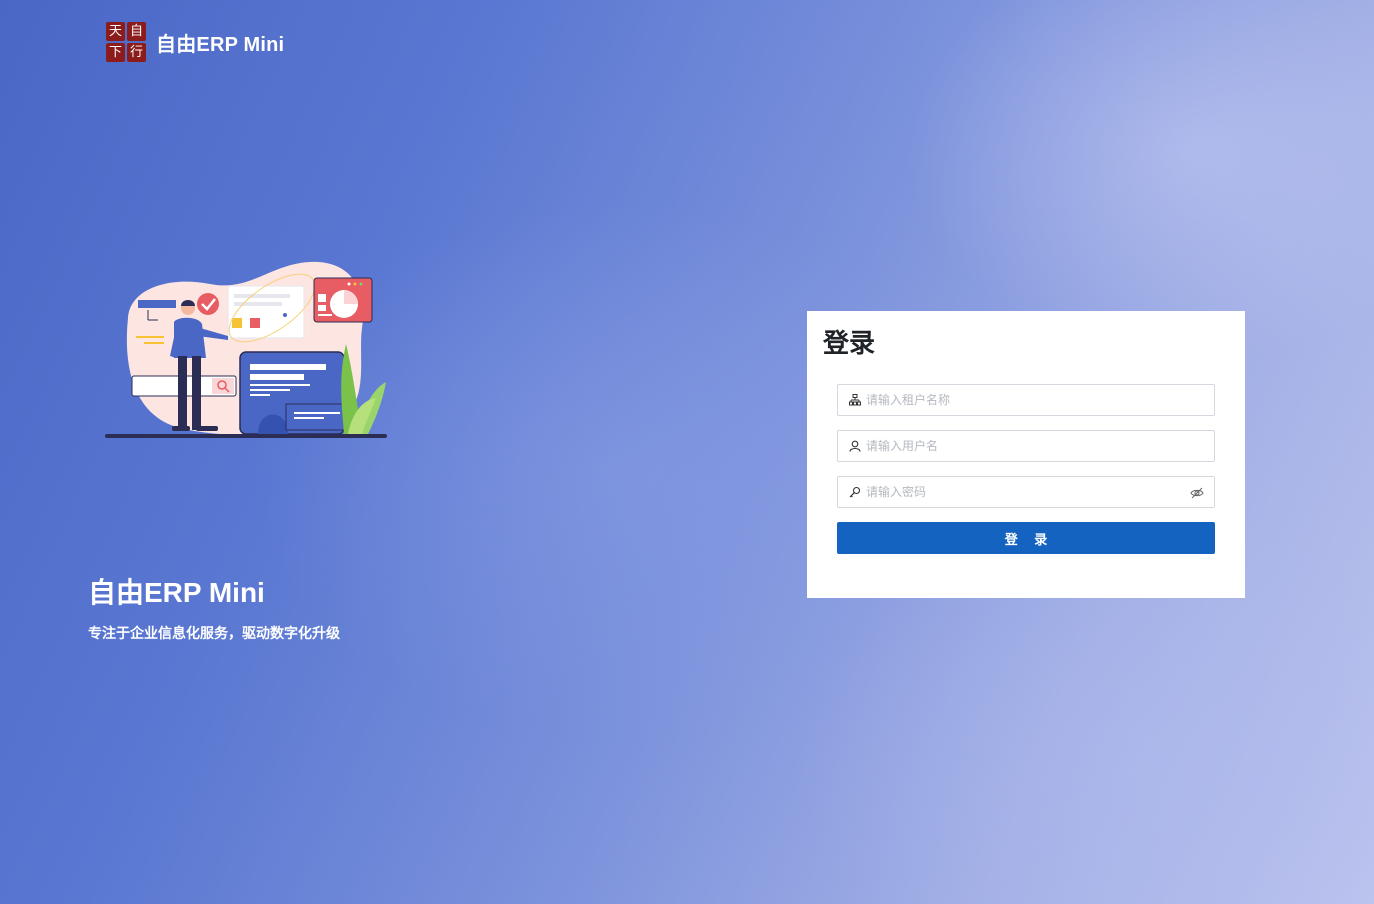 The width and height of the screenshot is (1374, 904). What do you see at coordinates (855, 400) in the screenshot?
I see `org-tree-icon` at bounding box center [855, 400].